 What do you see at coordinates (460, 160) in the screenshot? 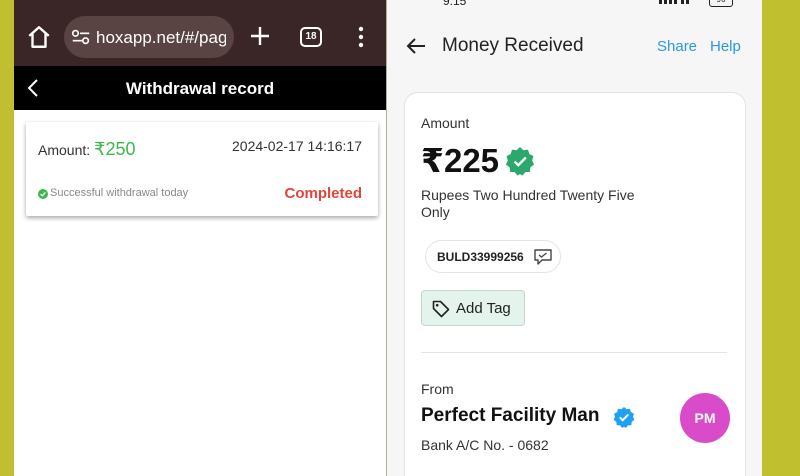
I see `amount-value: ₹225` at bounding box center [460, 160].